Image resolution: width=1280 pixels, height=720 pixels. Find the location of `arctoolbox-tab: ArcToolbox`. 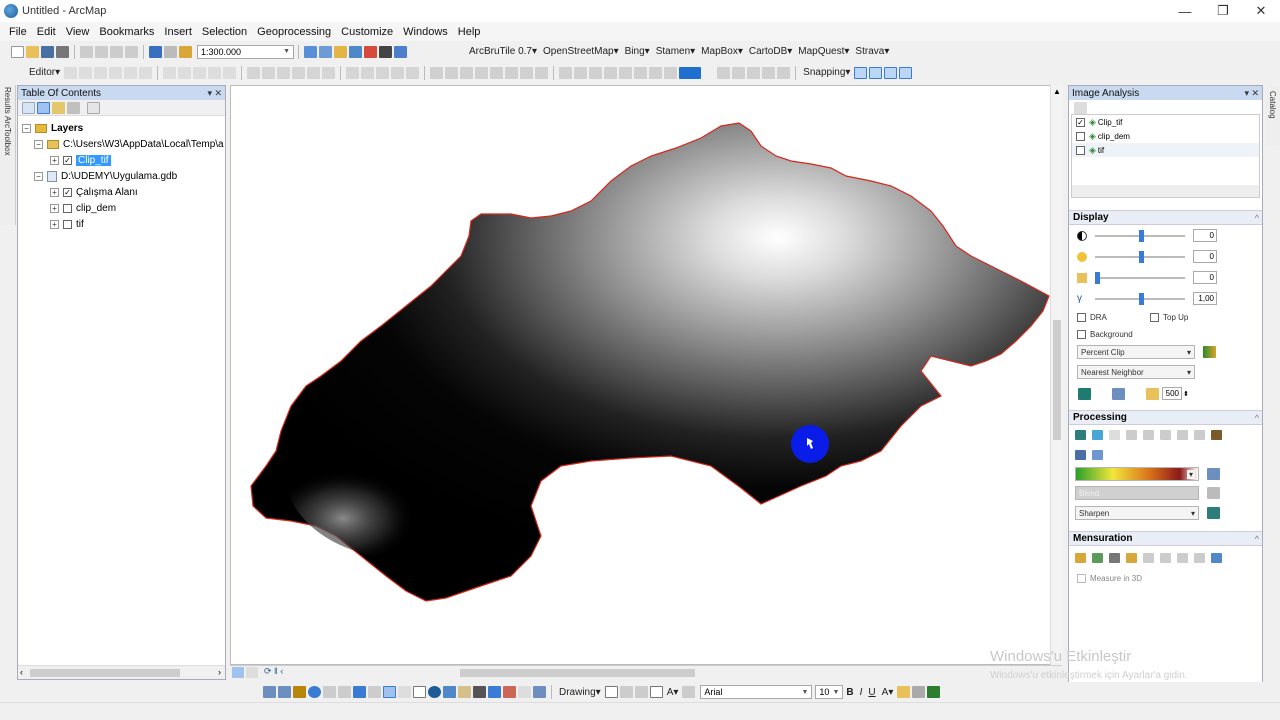

arctoolbox-tab: ArcToolbox is located at coordinates (7, 136).